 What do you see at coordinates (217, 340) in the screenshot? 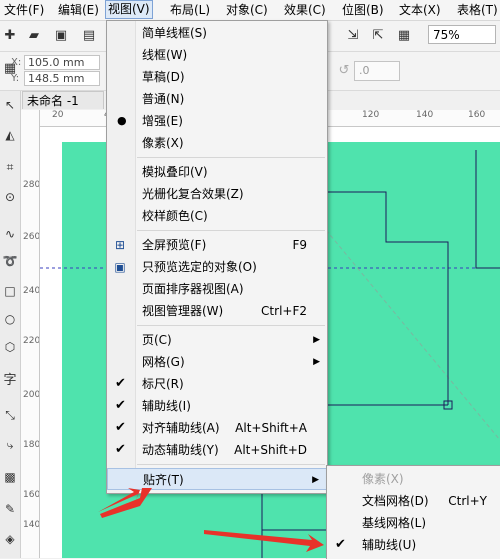
I see `menu-item-page: 页(C) ▶` at bounding box center [217, 340].